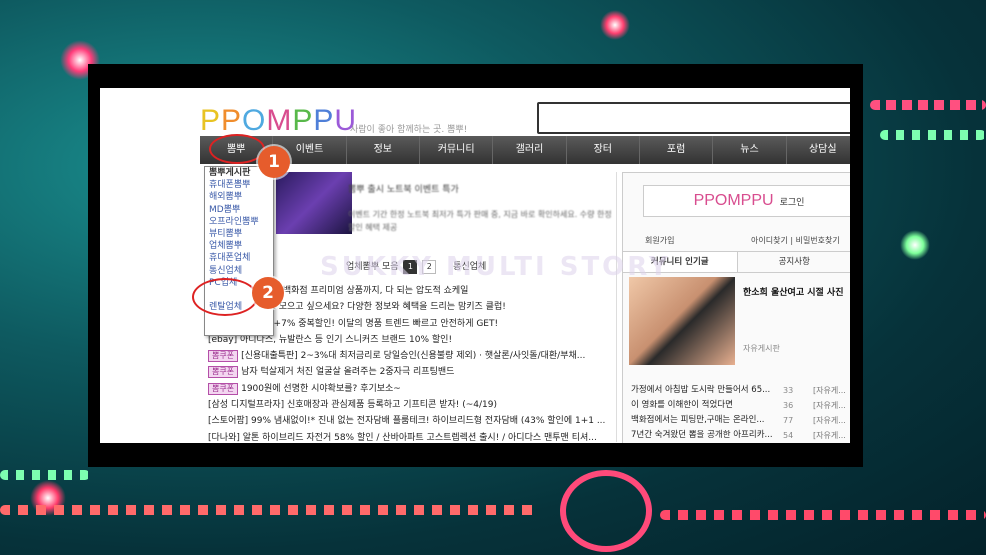 The width and height of the screenshot is (986, 555). I want to click on column-divider, so click(616, 307).